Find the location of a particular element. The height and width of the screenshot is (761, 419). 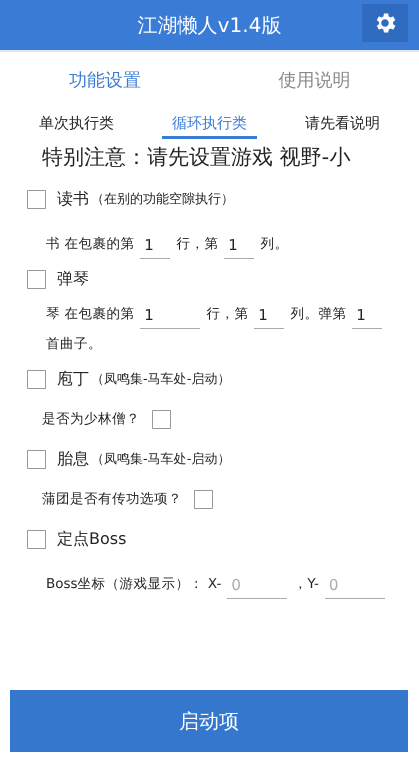

tab: 单次执行类 is located at coordinates (76, 124).